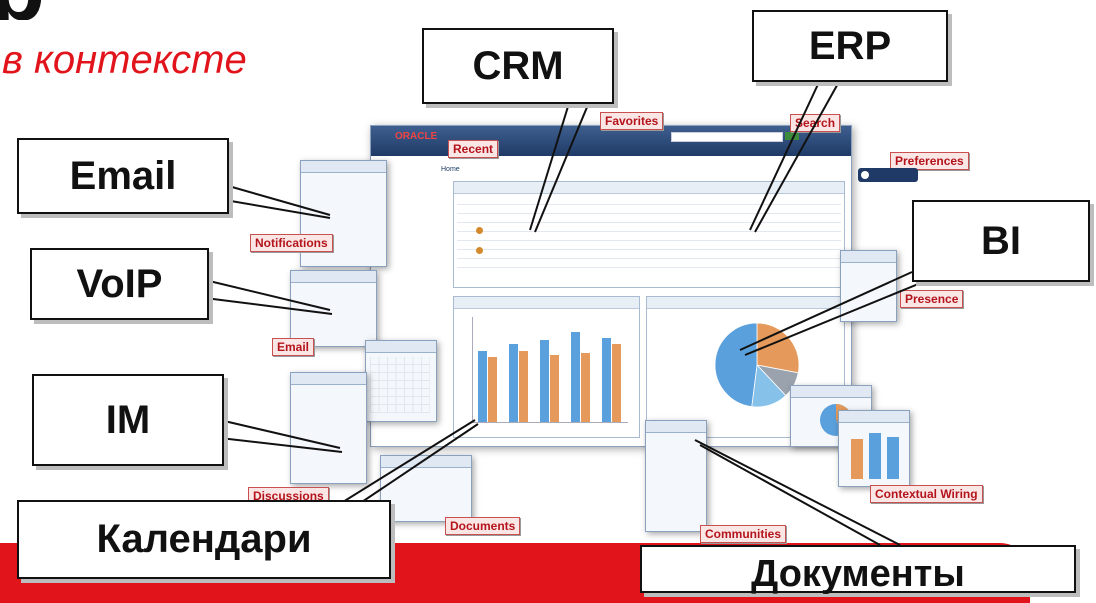 The image size is (1096, 603). I want to click on calendar-connector, so click(402, 465).